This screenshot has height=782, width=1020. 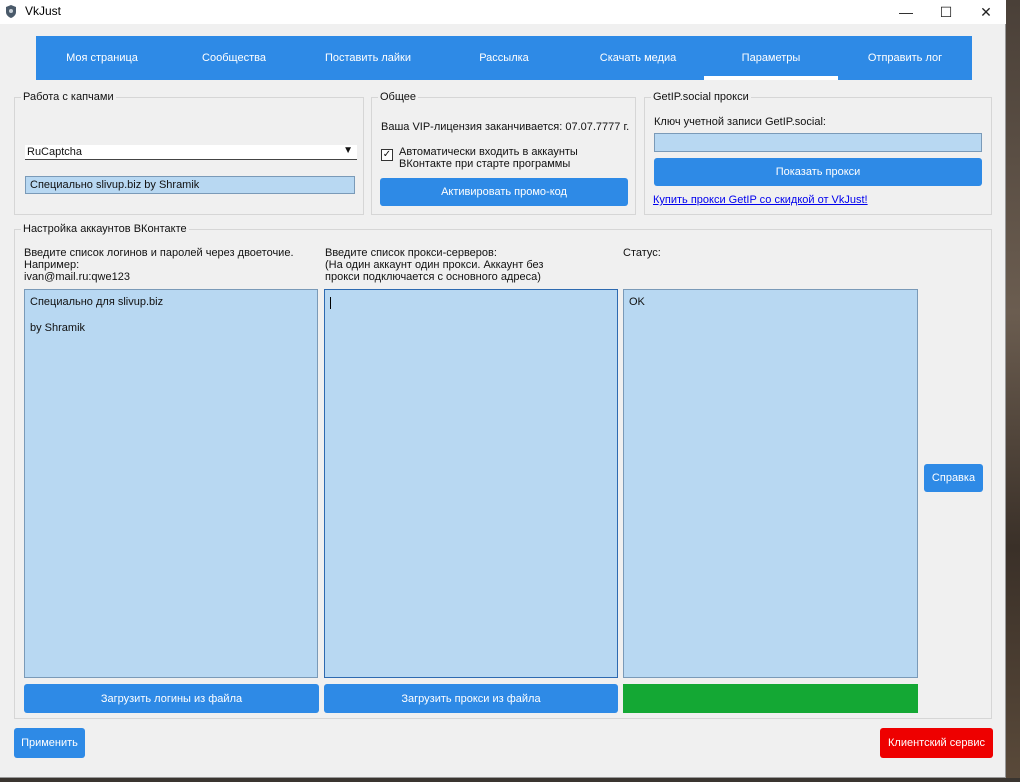 What do you see at coordinates (49, 743) in the screenshot?
I see `apply-button: Применить` at bounding box center [49, 743].